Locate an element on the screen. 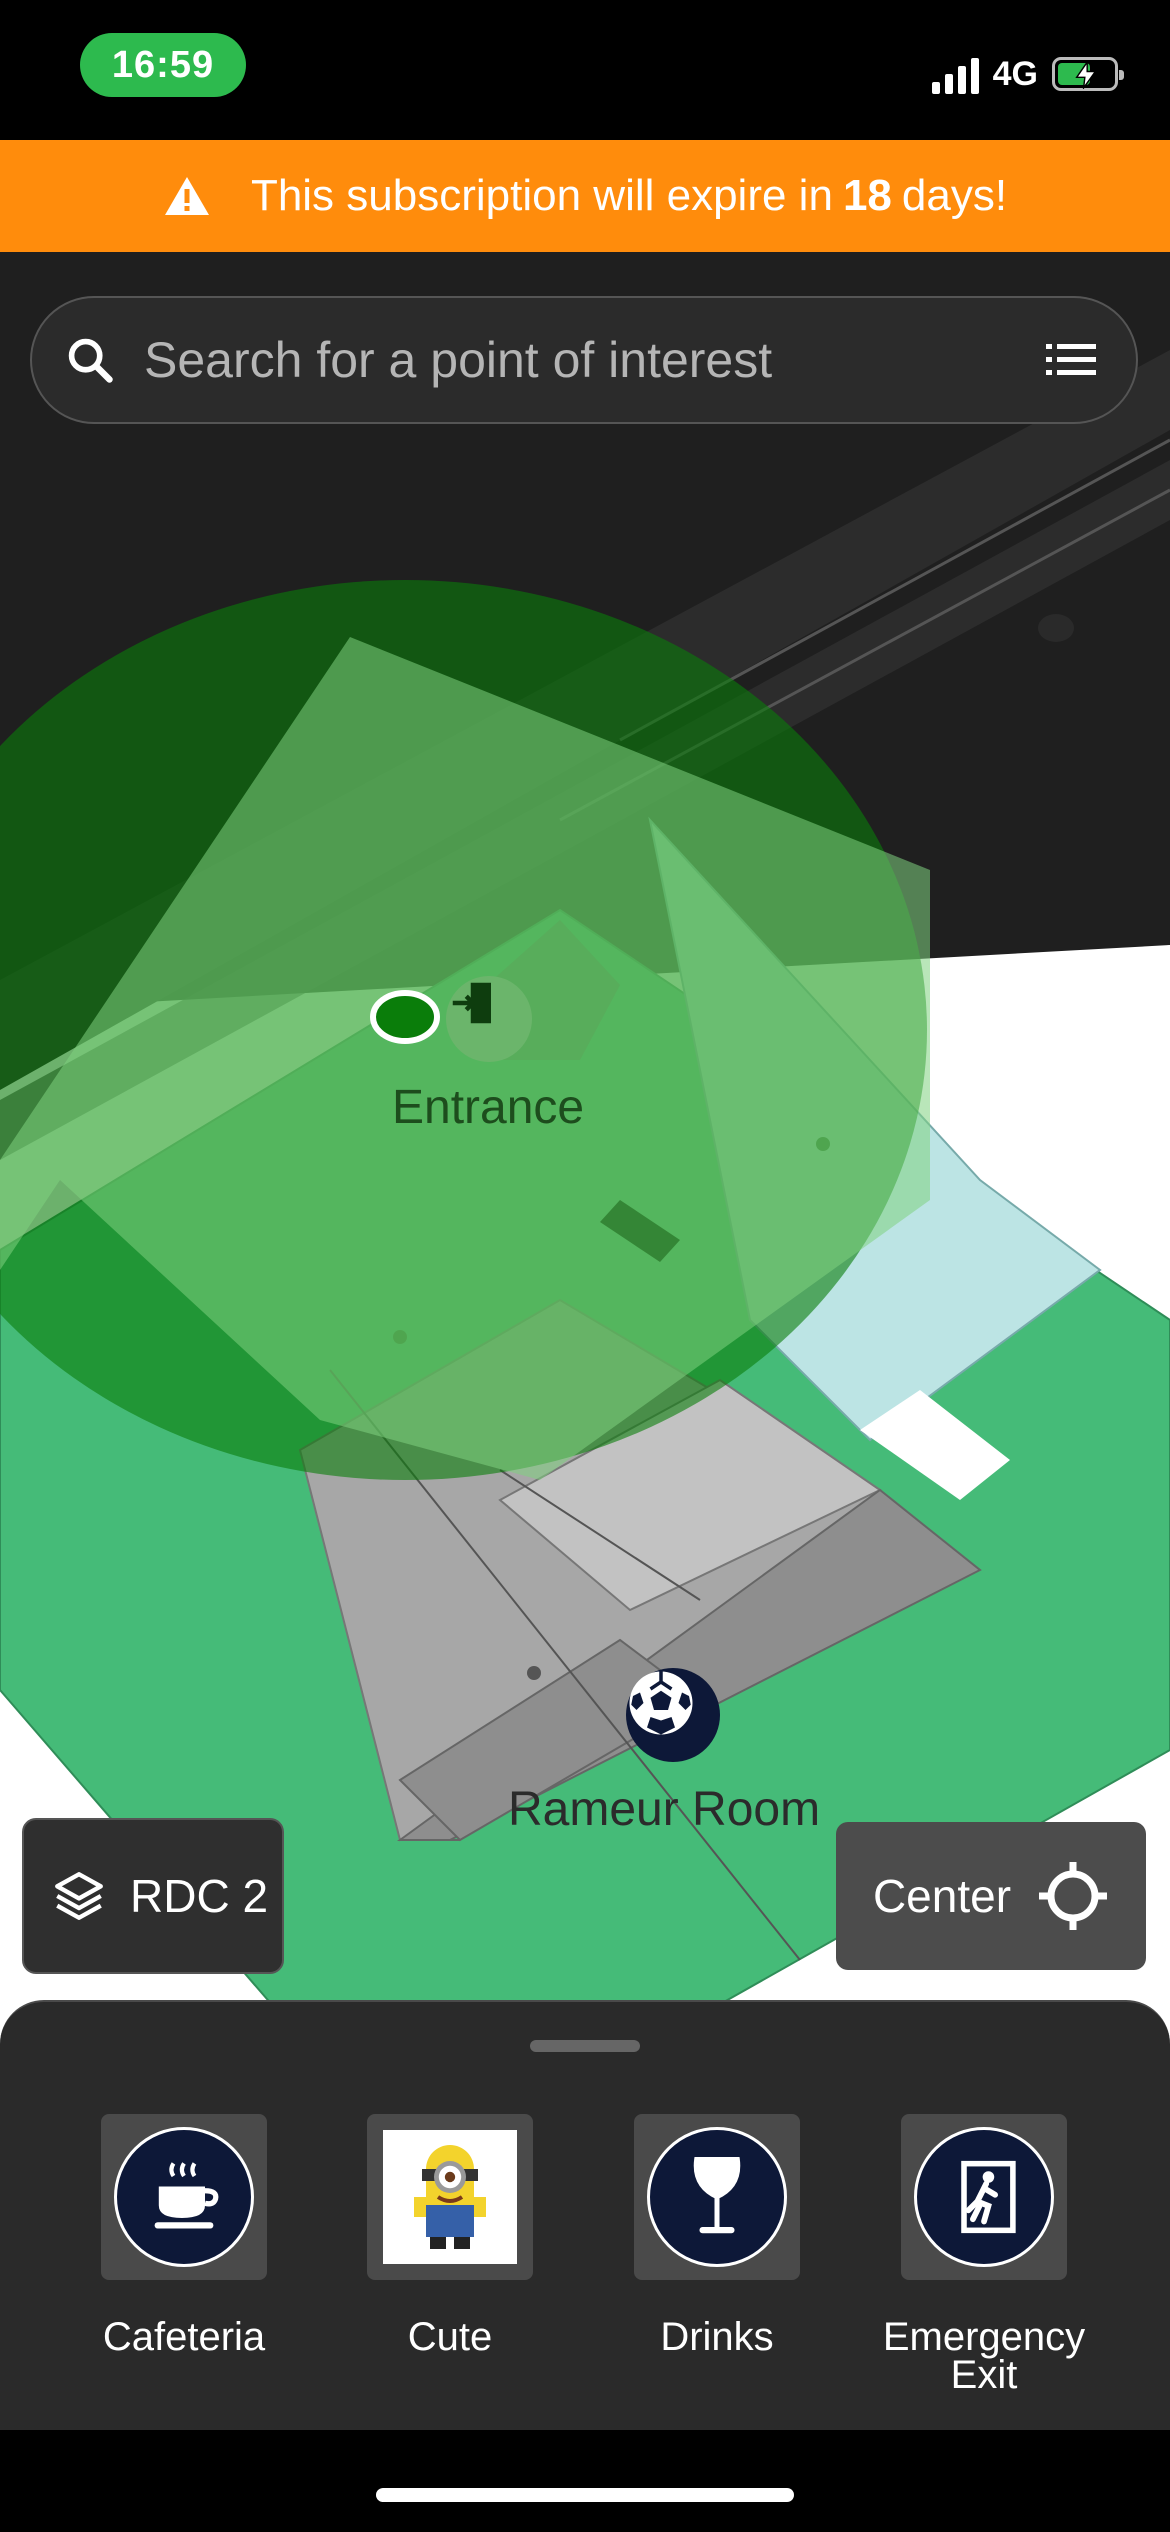 The height and width of the screenshot is (2532, 1170). status-bar: 16:59 4G is located at coordinates (585, 70).